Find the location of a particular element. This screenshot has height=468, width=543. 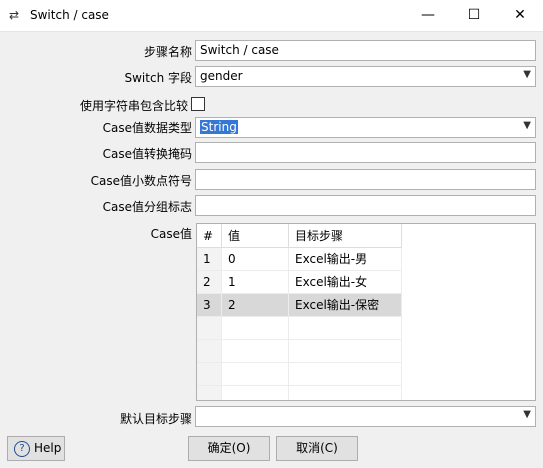

row-index: 2 is located at coordinates (209, 282).